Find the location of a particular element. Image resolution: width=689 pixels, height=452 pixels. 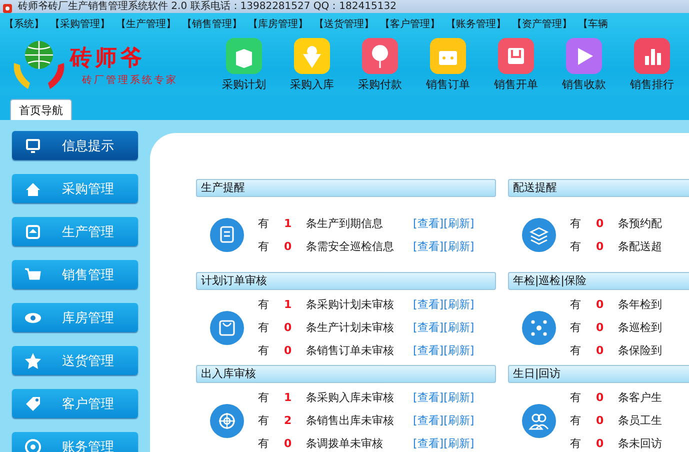

toolbar-button: 采购计划 is located at coordinates (244, 65).